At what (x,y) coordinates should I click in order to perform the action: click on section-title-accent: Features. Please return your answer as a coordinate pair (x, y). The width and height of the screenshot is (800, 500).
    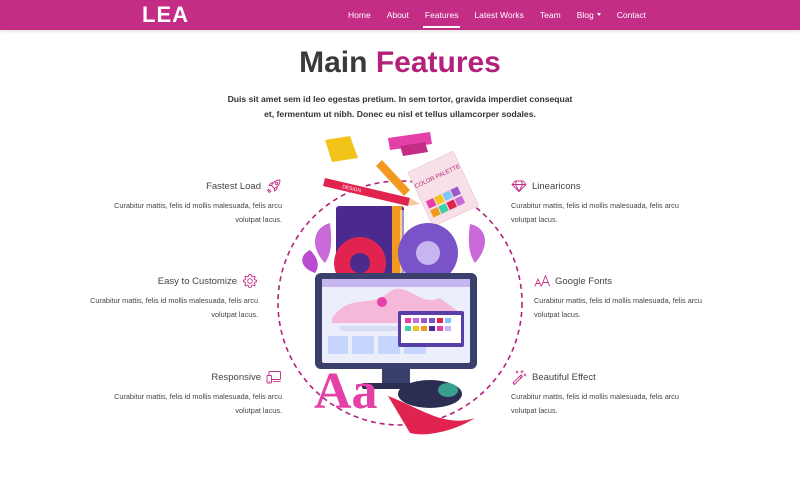
    Looking at the image, I should click on (438, 62).